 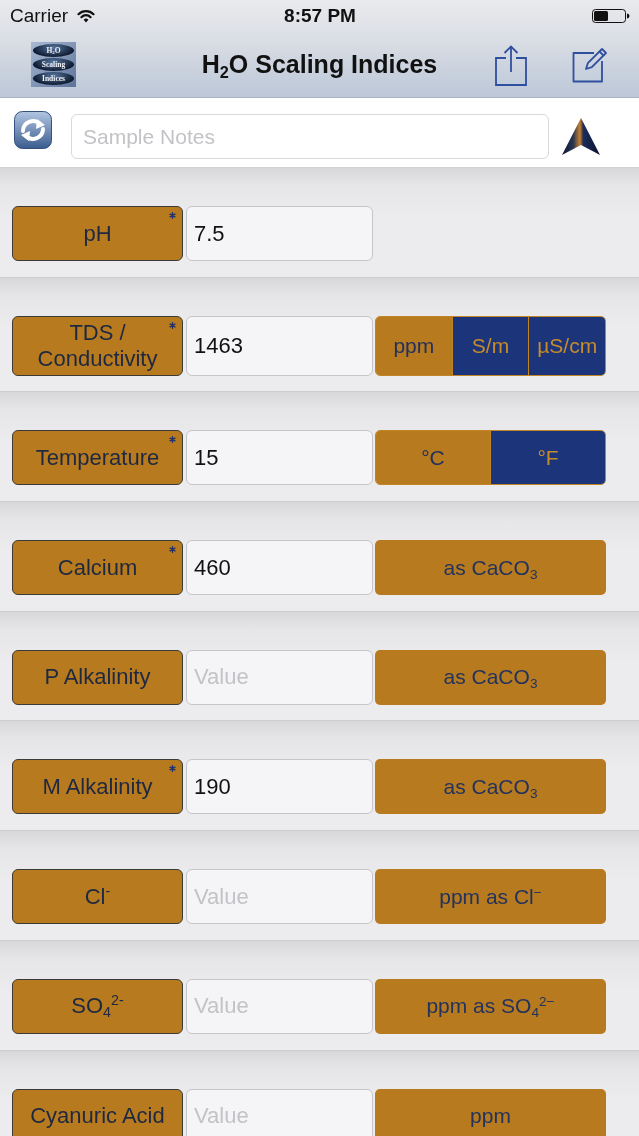 What do you see at coordinates (97, 787) in the screenshot?
I see `parameter-button: M Alkalinity` at bounding box center [97, 787].